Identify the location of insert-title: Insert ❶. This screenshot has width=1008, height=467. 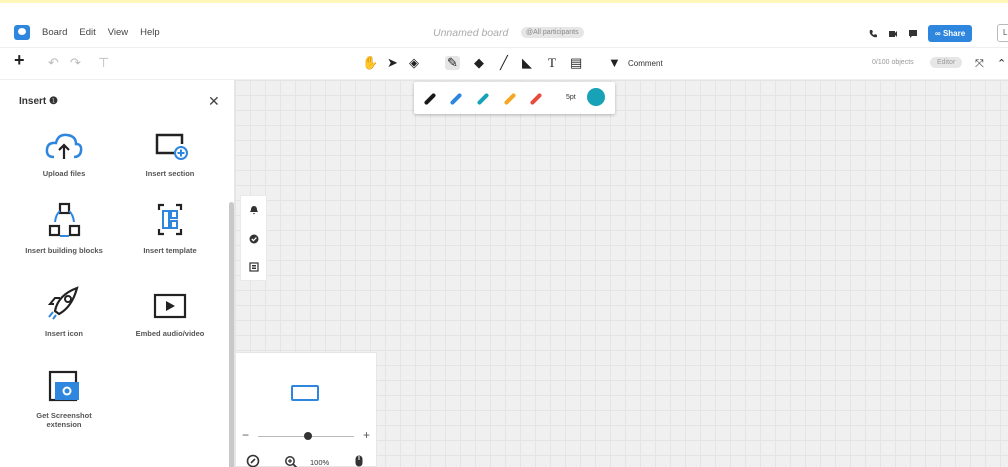
(38, 101).